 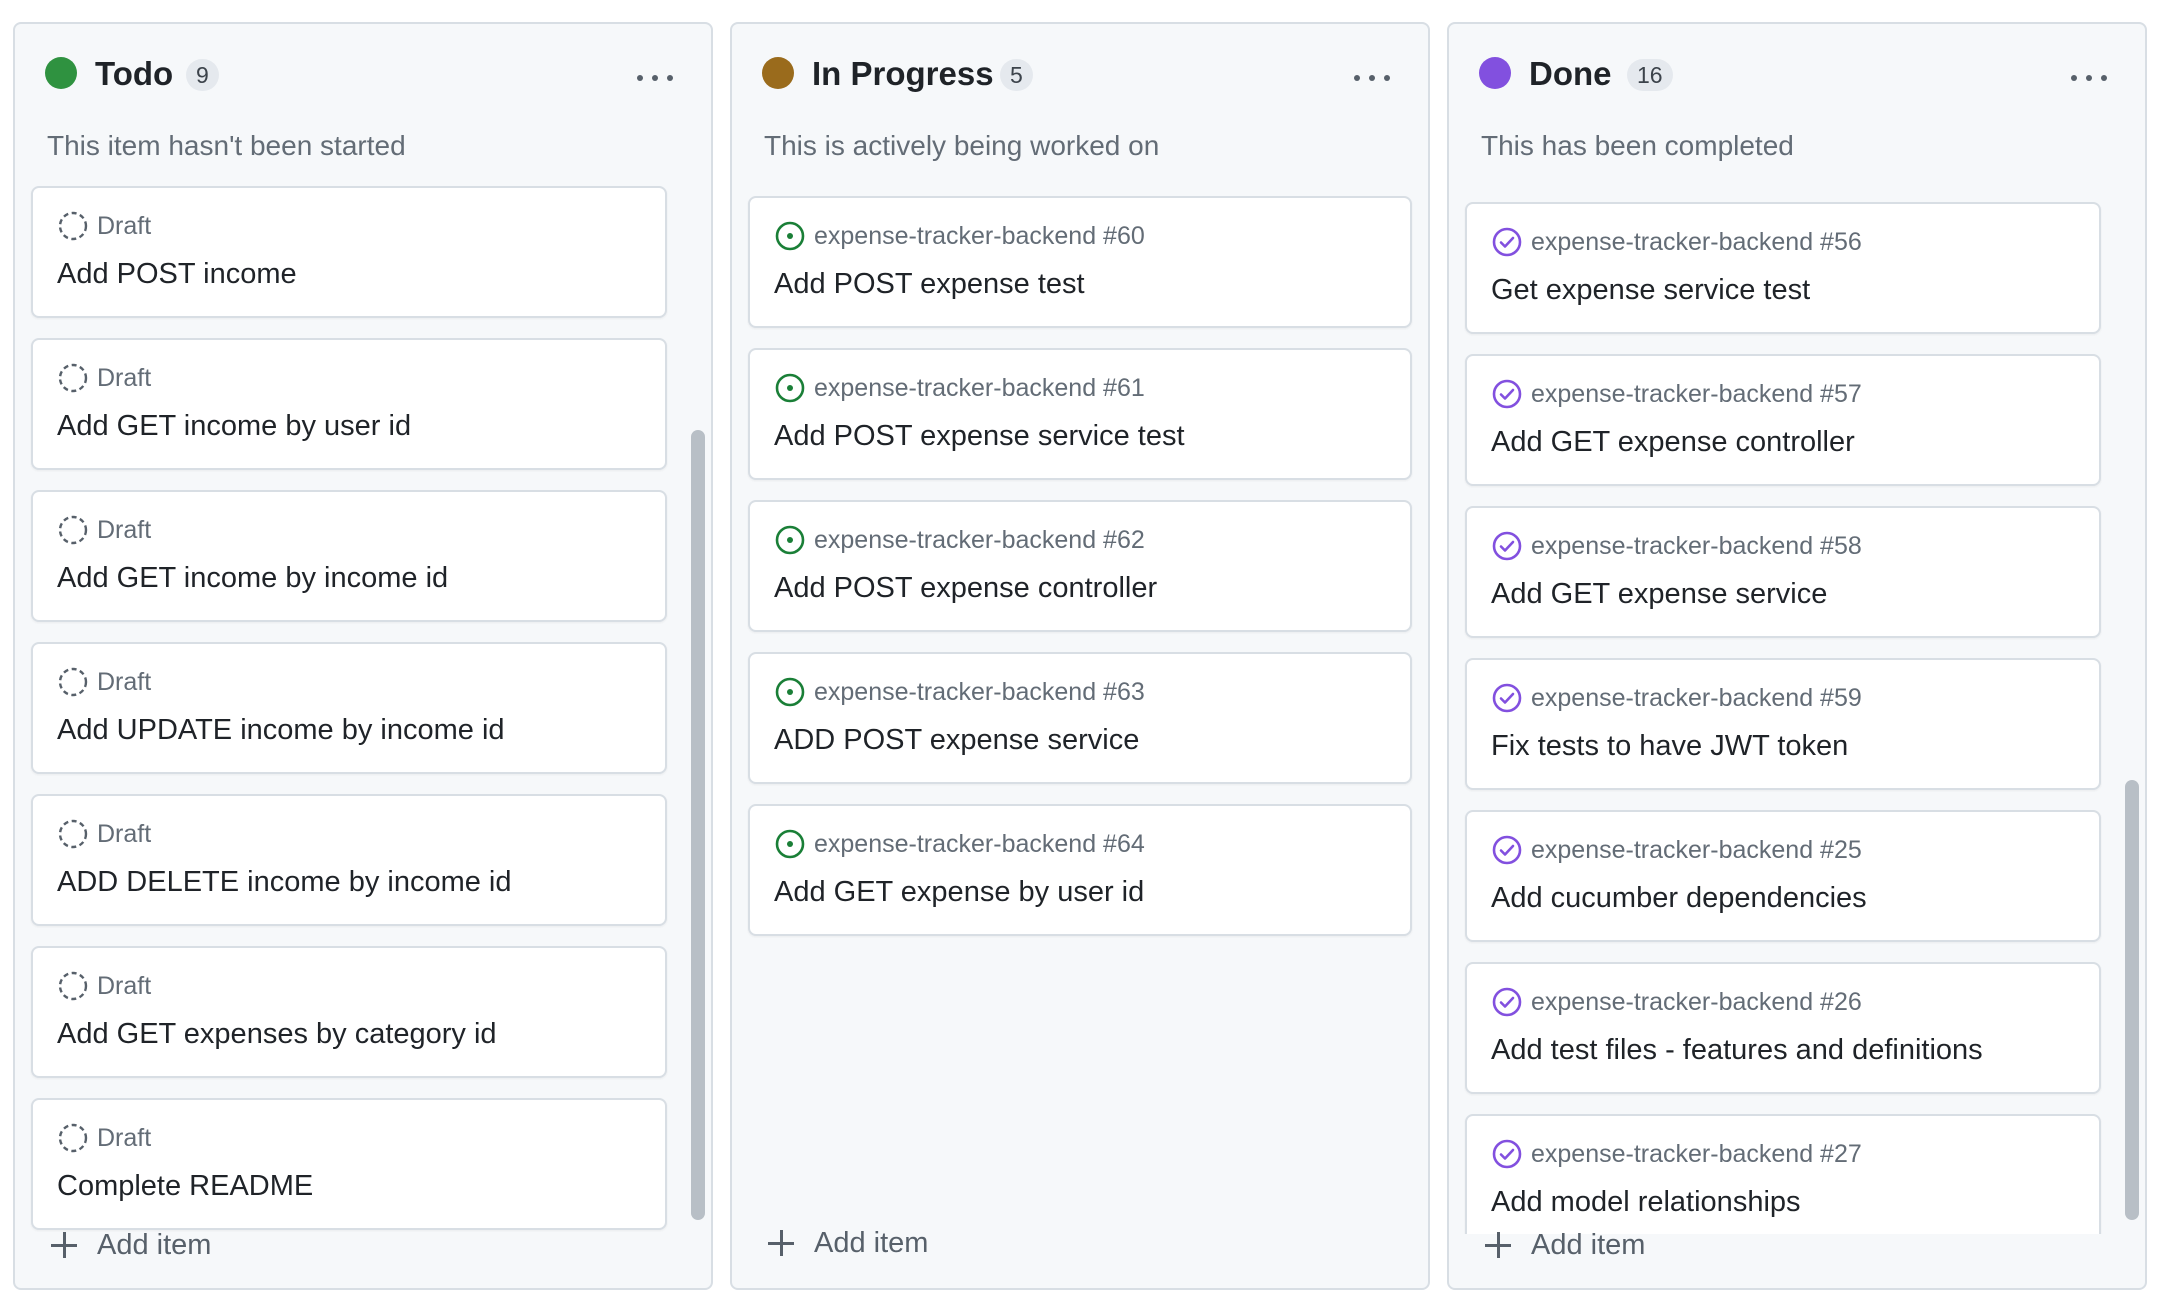 What do you see at coordinates (965, 588) in the screenshot?
I see `card-title: Add POST expense controller` at bounding box center [965, 588].